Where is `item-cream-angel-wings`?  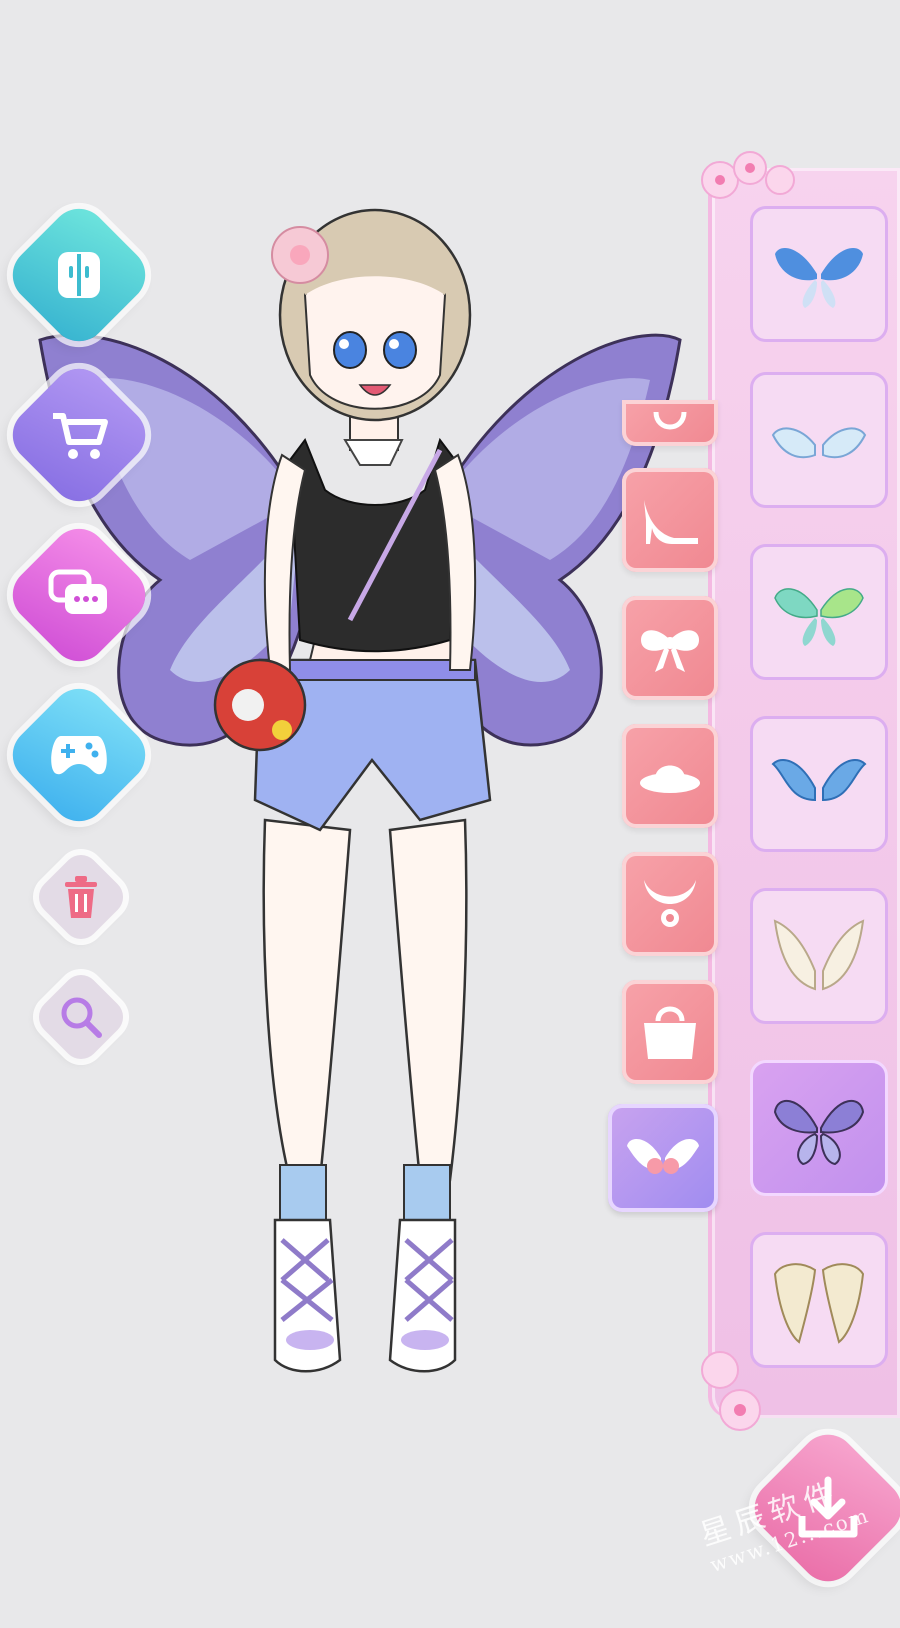
item-cream-angel-wings is located at coordinates (819, 956).